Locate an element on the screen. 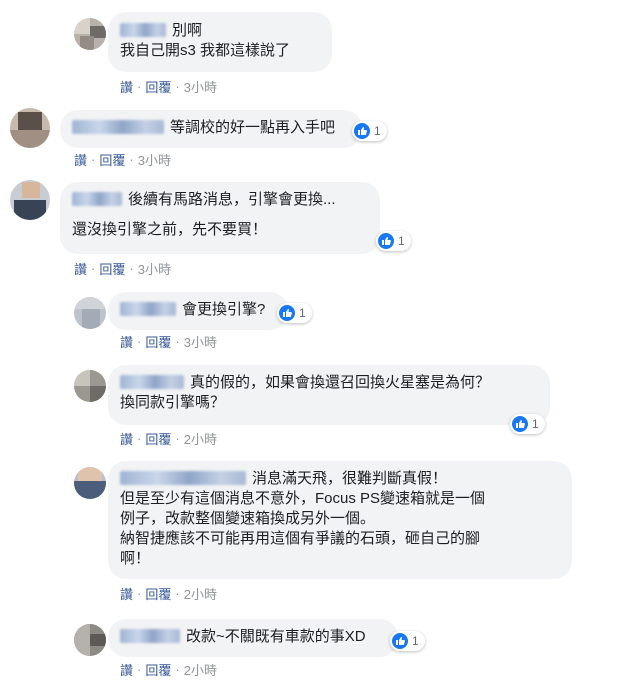 The height and width of the screenshot is (694, 621). comment-bubble: 會更換引擎? is located at coordinates (198, 311).